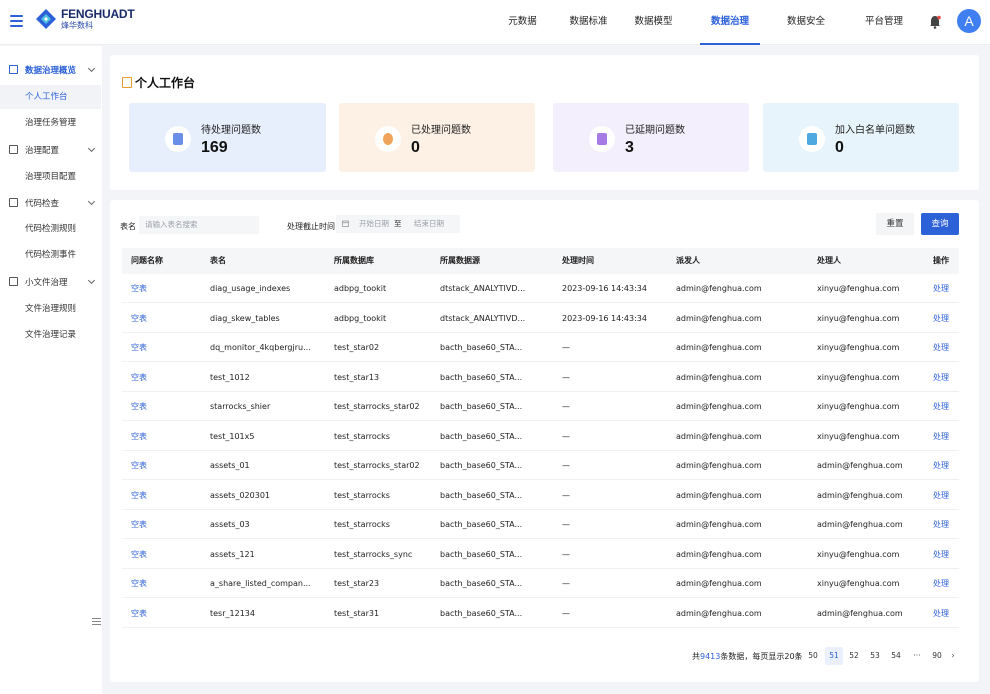 Image resolution: width=990 pixels, height=694 pixels. What do you see at coordinates (884, 22) in the screenshot?
I see `nav-item-platform-management: 平台管理` at bounding box center [884, 22].